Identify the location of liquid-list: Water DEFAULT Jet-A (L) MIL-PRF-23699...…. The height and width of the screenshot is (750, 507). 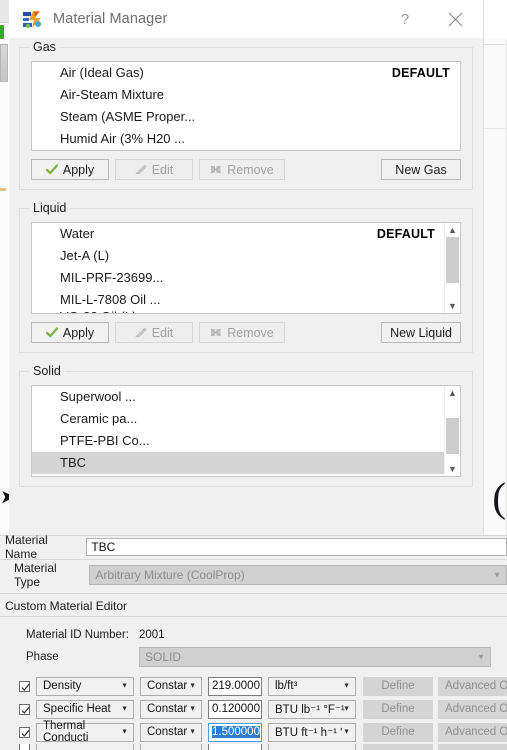
(246, 268).